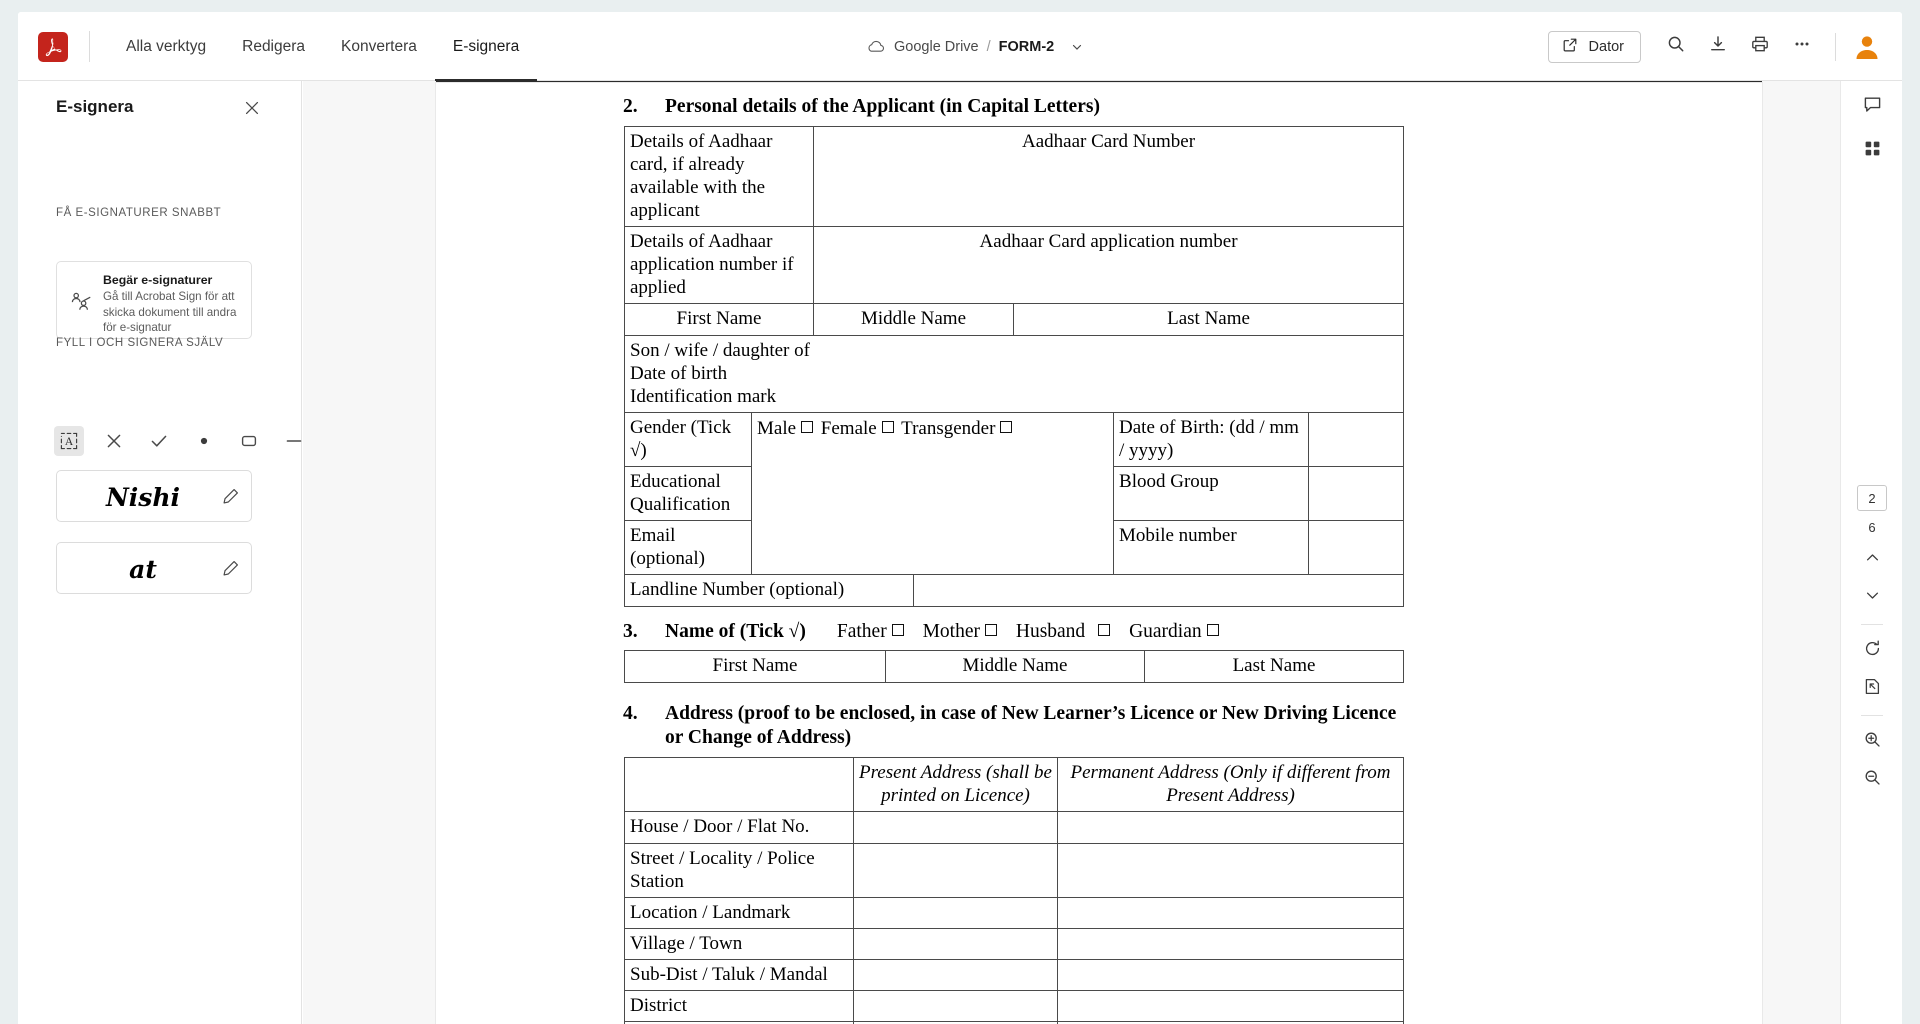  I want to click on menu-e-signera: E-signera, so click(486, 46).